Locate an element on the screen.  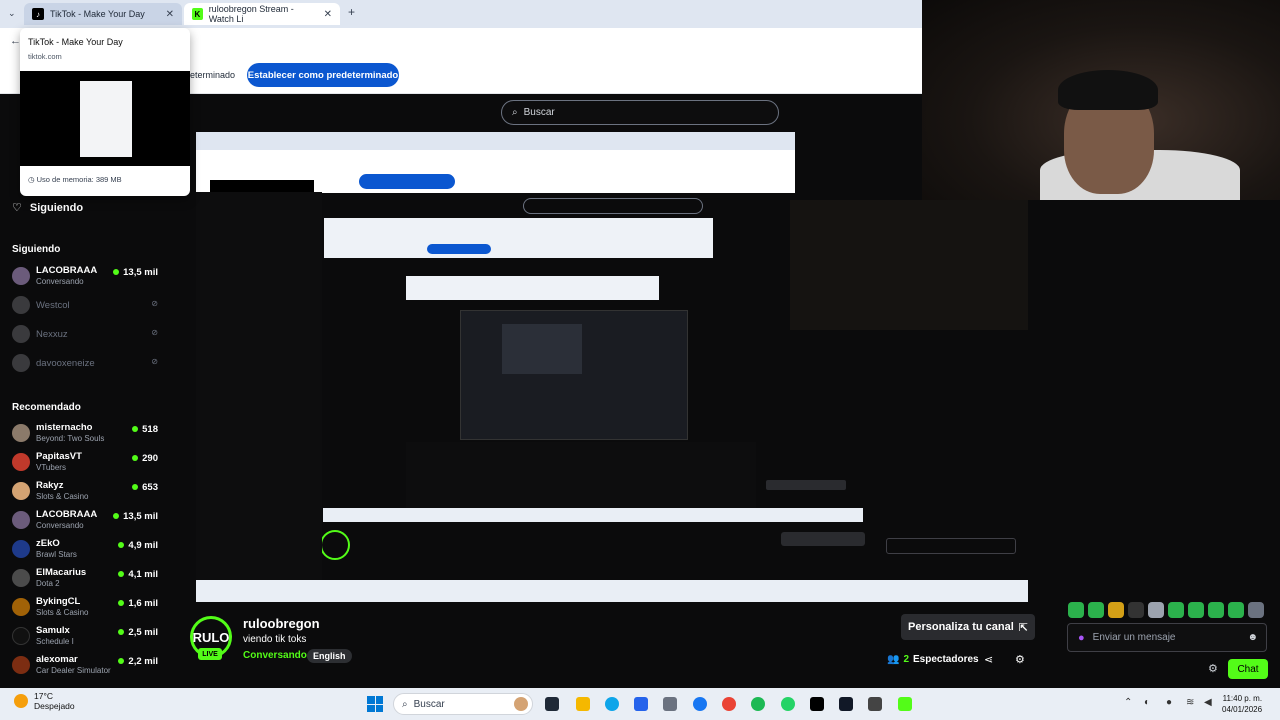
customize-channel-button: Personaliza tu canal ⇱ is located at coordinates (968, 627).